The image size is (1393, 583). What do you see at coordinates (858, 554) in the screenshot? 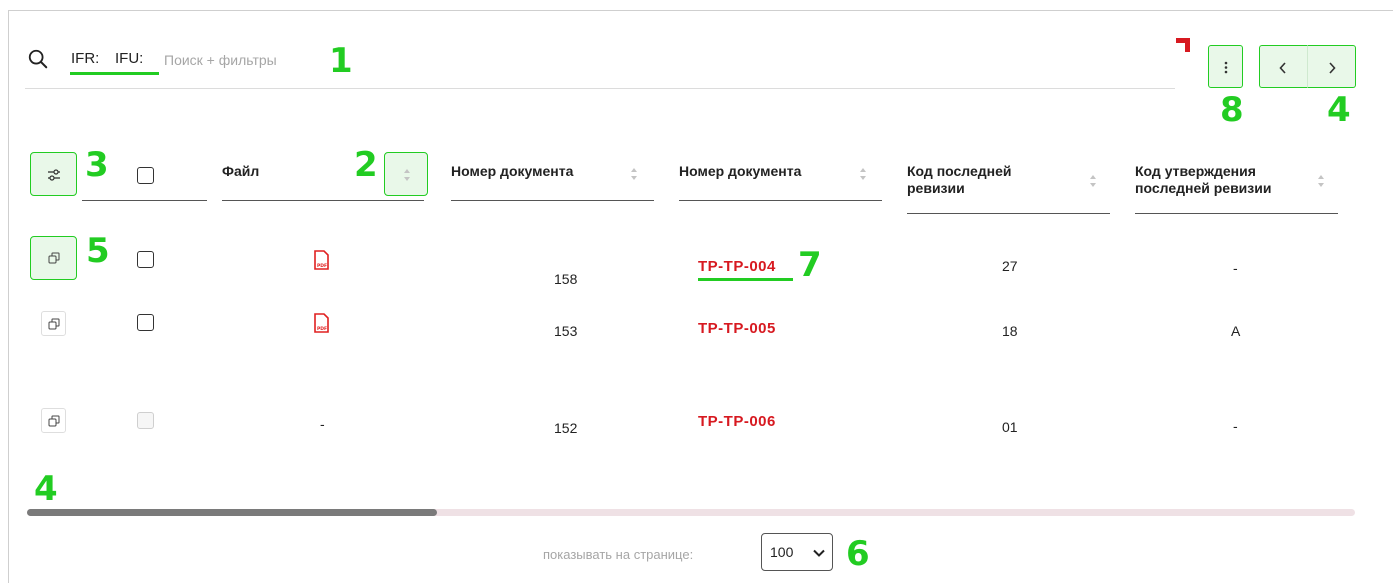
I see `annotation-marker-6: 6` at bounding box center [858, 554].